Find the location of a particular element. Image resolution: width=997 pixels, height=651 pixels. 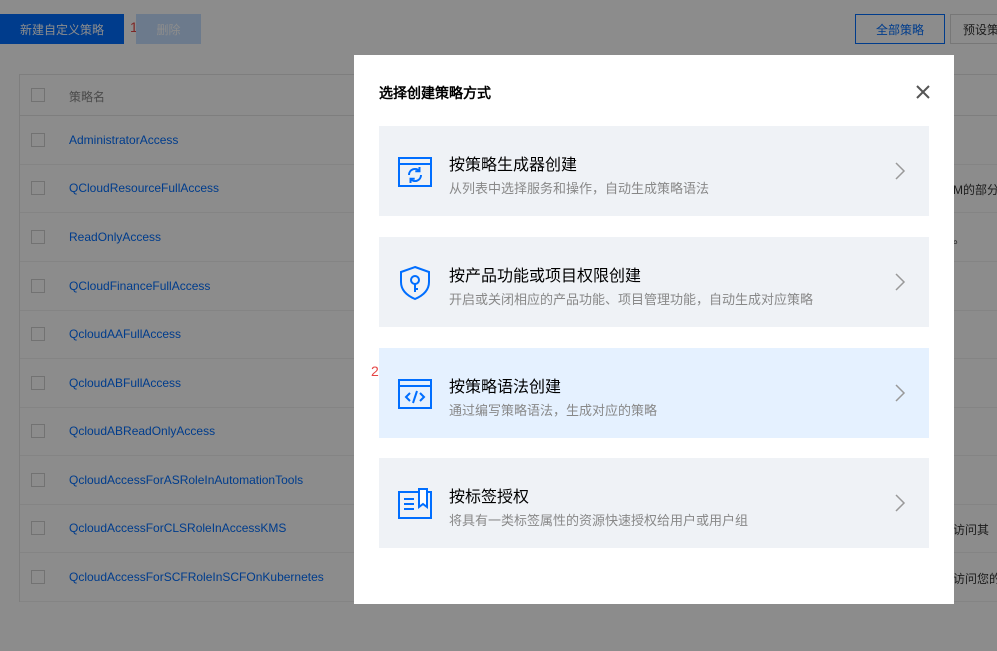

dialog-title: 选择创建策略方式 is located at coordinates (435, 93).